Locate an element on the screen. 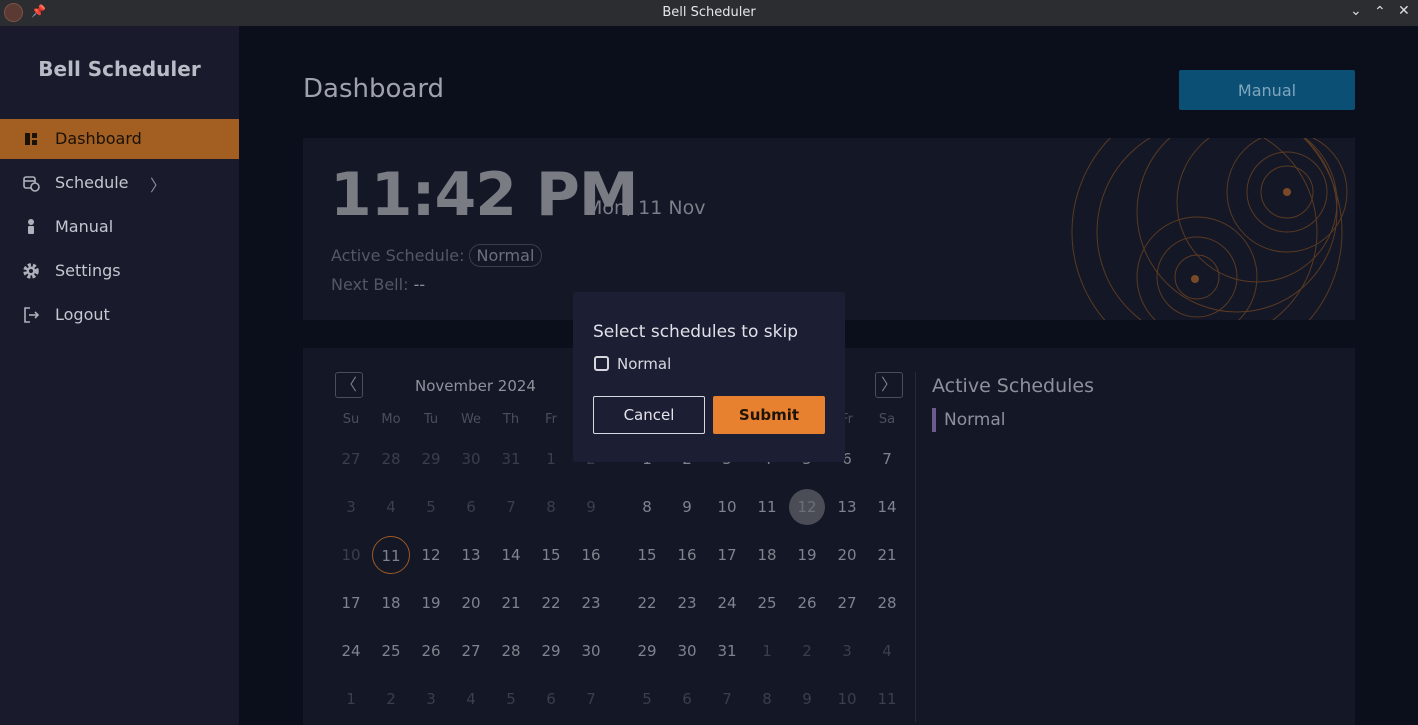 The width and height of the screenshot is (1418, 725). next-month-button: 〉 is located at coordinates (889, 385).